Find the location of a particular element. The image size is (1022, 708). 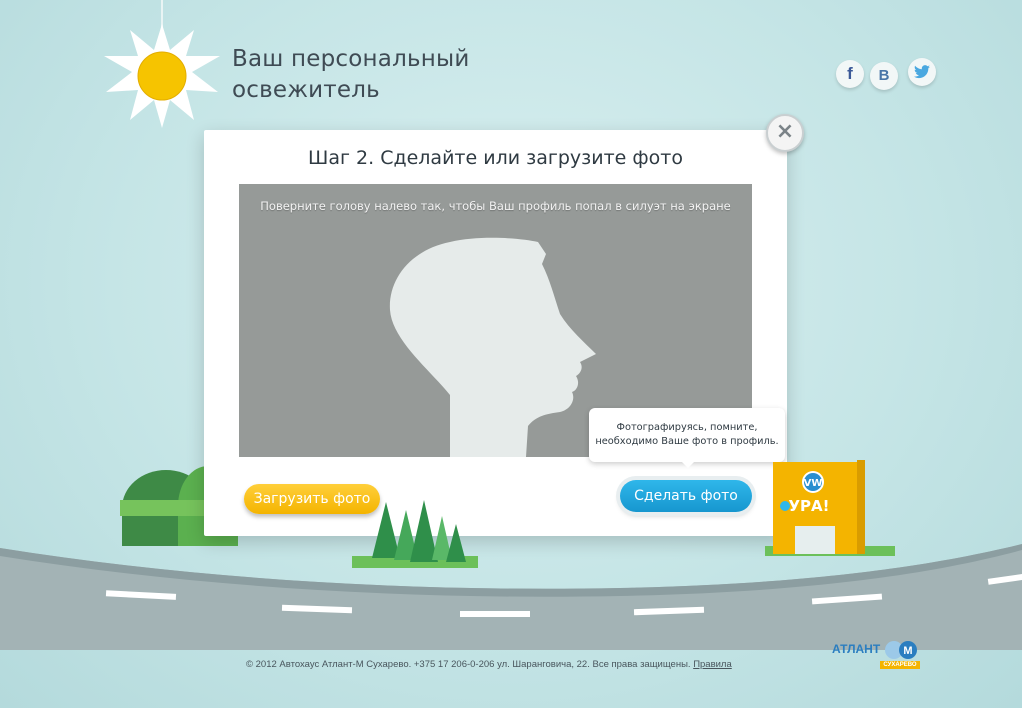

svg-text: M is located at coordinates (907, 651).